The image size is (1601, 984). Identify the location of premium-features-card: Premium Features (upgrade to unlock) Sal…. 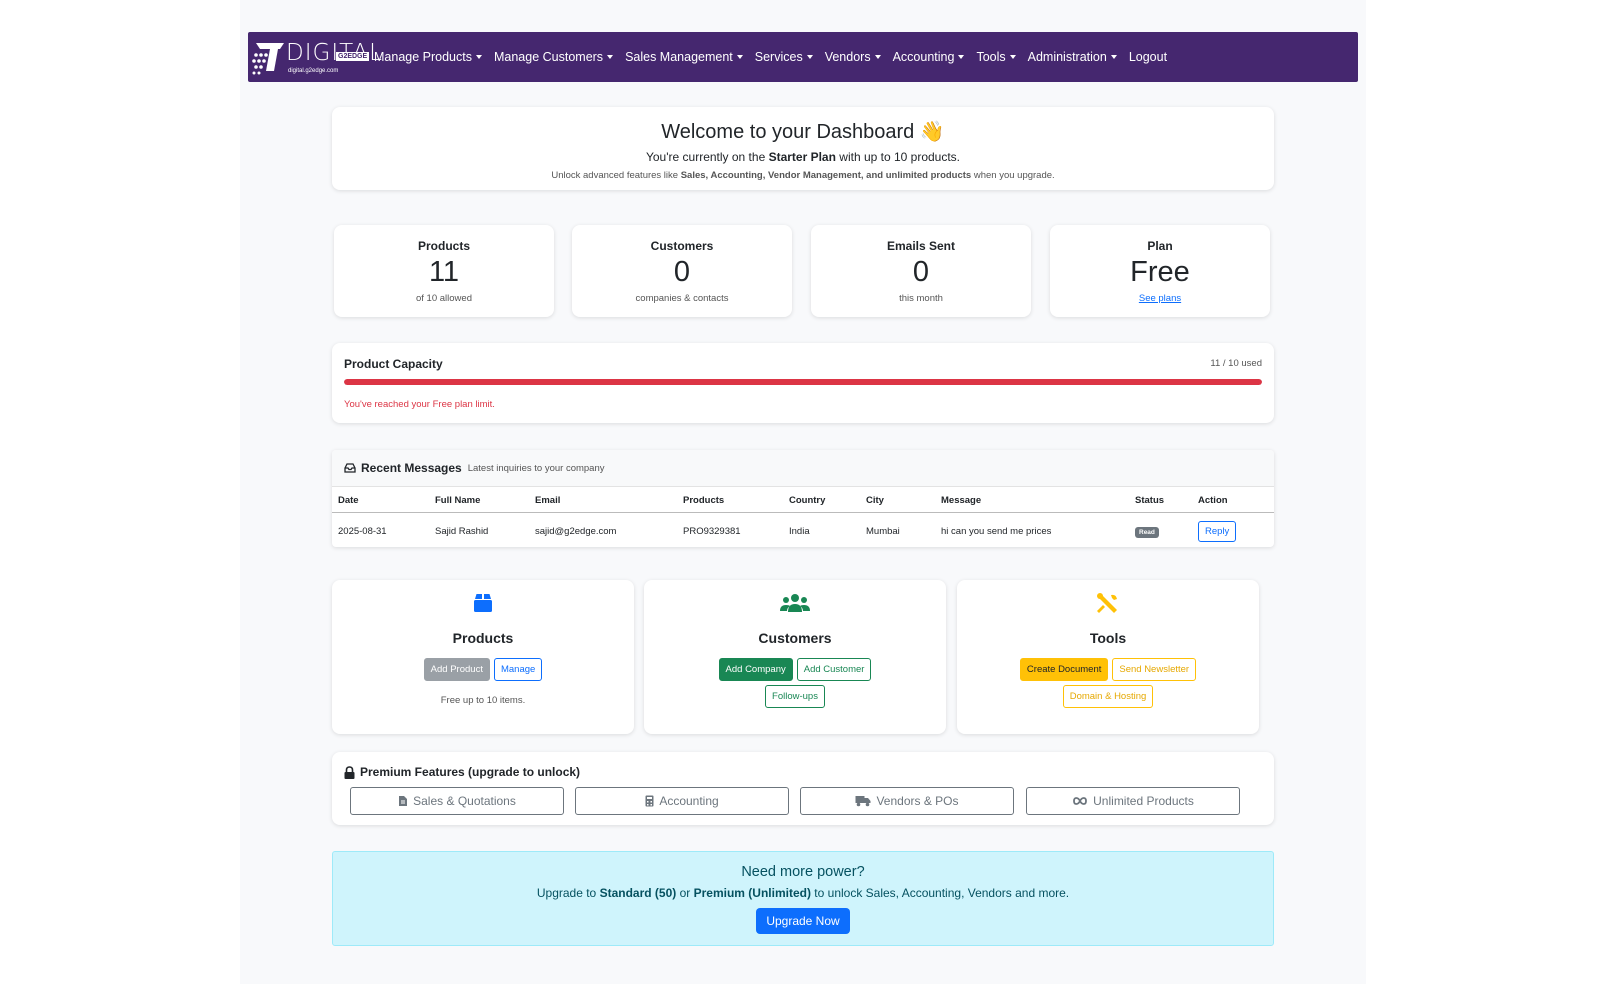
(803, 788).